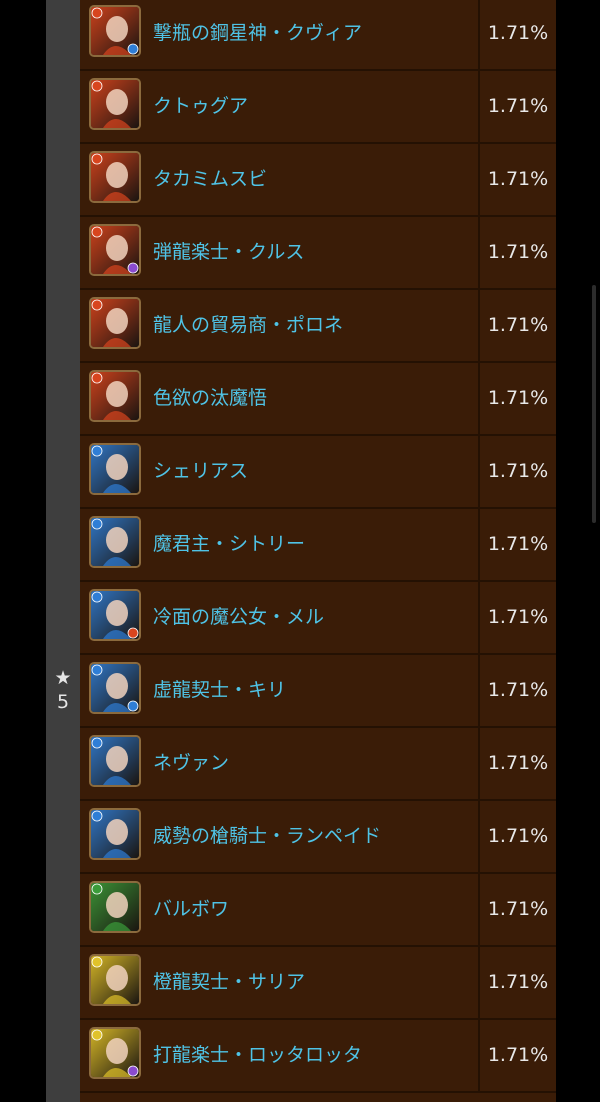 The height and width of the screenshot is (1102, 600). Describe the element at coordinates (318, 983) in the screenshot. I see `table-row: 橙龍契士・サリア 1.71%` at that location.